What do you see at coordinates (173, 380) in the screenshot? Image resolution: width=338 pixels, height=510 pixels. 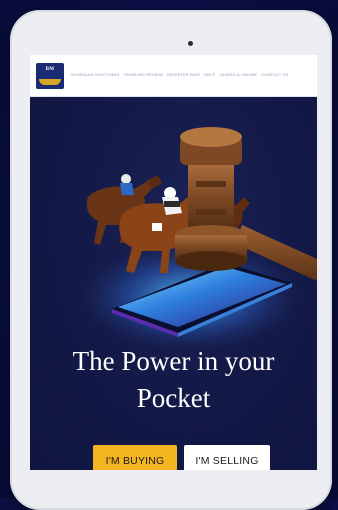 I see `hero-headline: The Power in your Pocket` at bounding box center [173, 380].